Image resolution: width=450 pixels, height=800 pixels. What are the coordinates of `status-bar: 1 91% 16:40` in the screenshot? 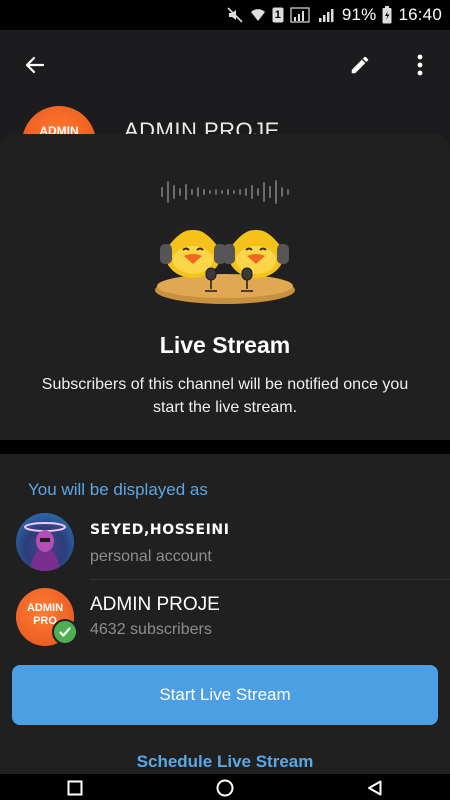 It's located at (225, 15).